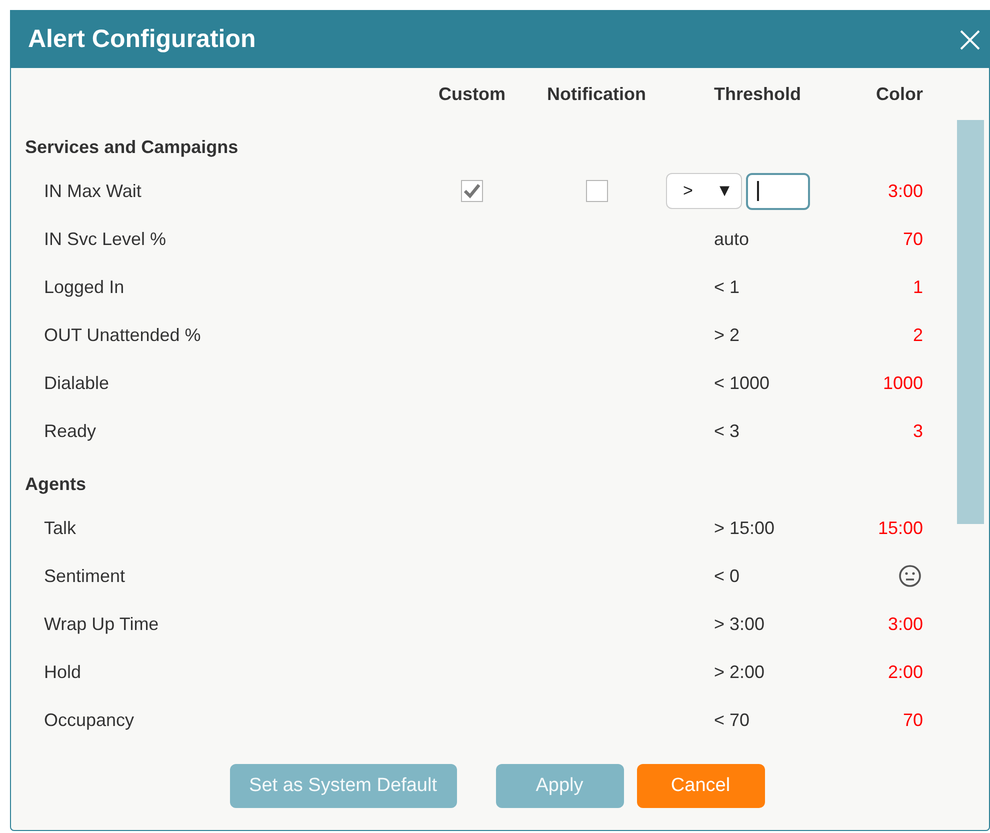 This screenshot has width=990, height=833. Describe the element at coordinates (905, 672) in the screenshot. I see `color-value: 2:00` at that location.